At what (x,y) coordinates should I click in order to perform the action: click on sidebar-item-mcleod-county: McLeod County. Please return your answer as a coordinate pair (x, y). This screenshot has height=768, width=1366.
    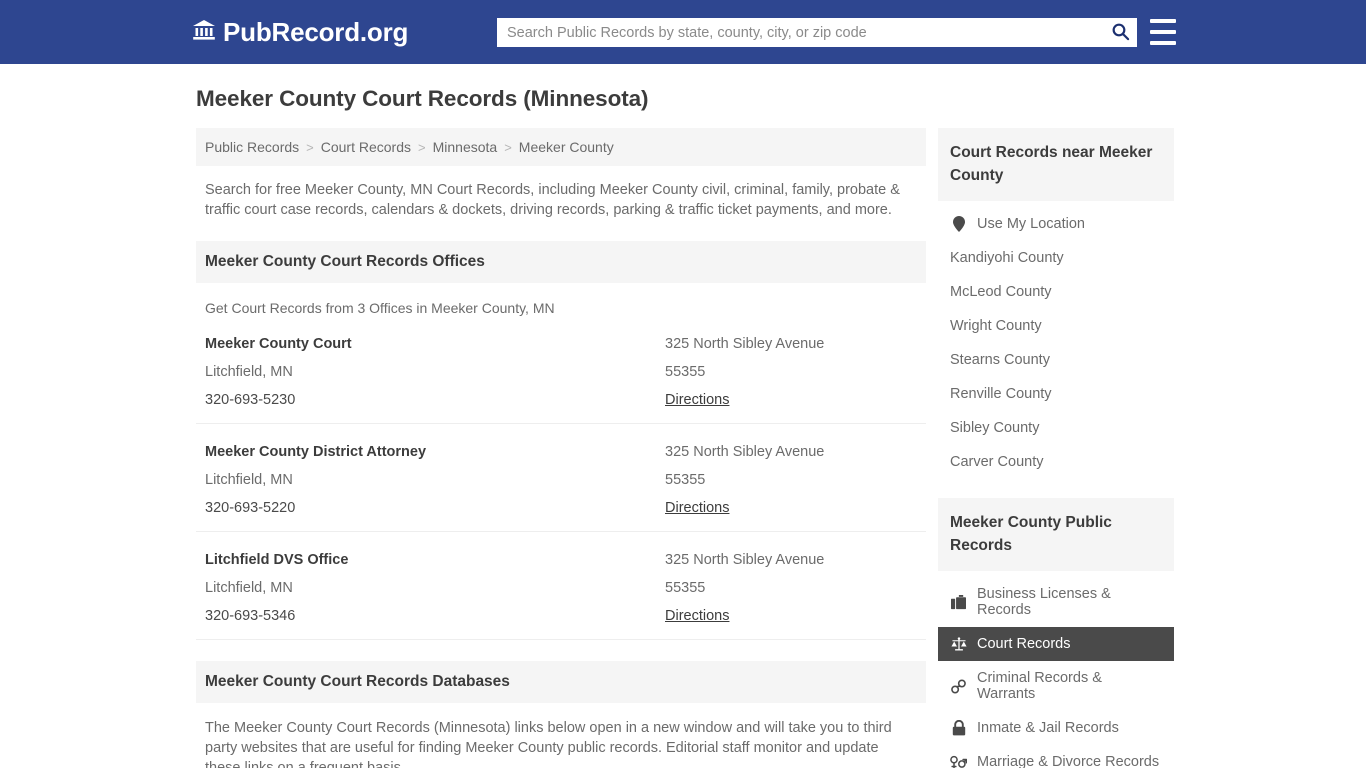
    Looking at the image, I should click on (1056, 292).